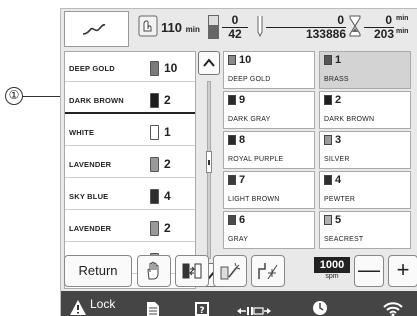  Describe the element at coordinates (393, 306) in the screenshot. I see `wifi-icon` at that location.